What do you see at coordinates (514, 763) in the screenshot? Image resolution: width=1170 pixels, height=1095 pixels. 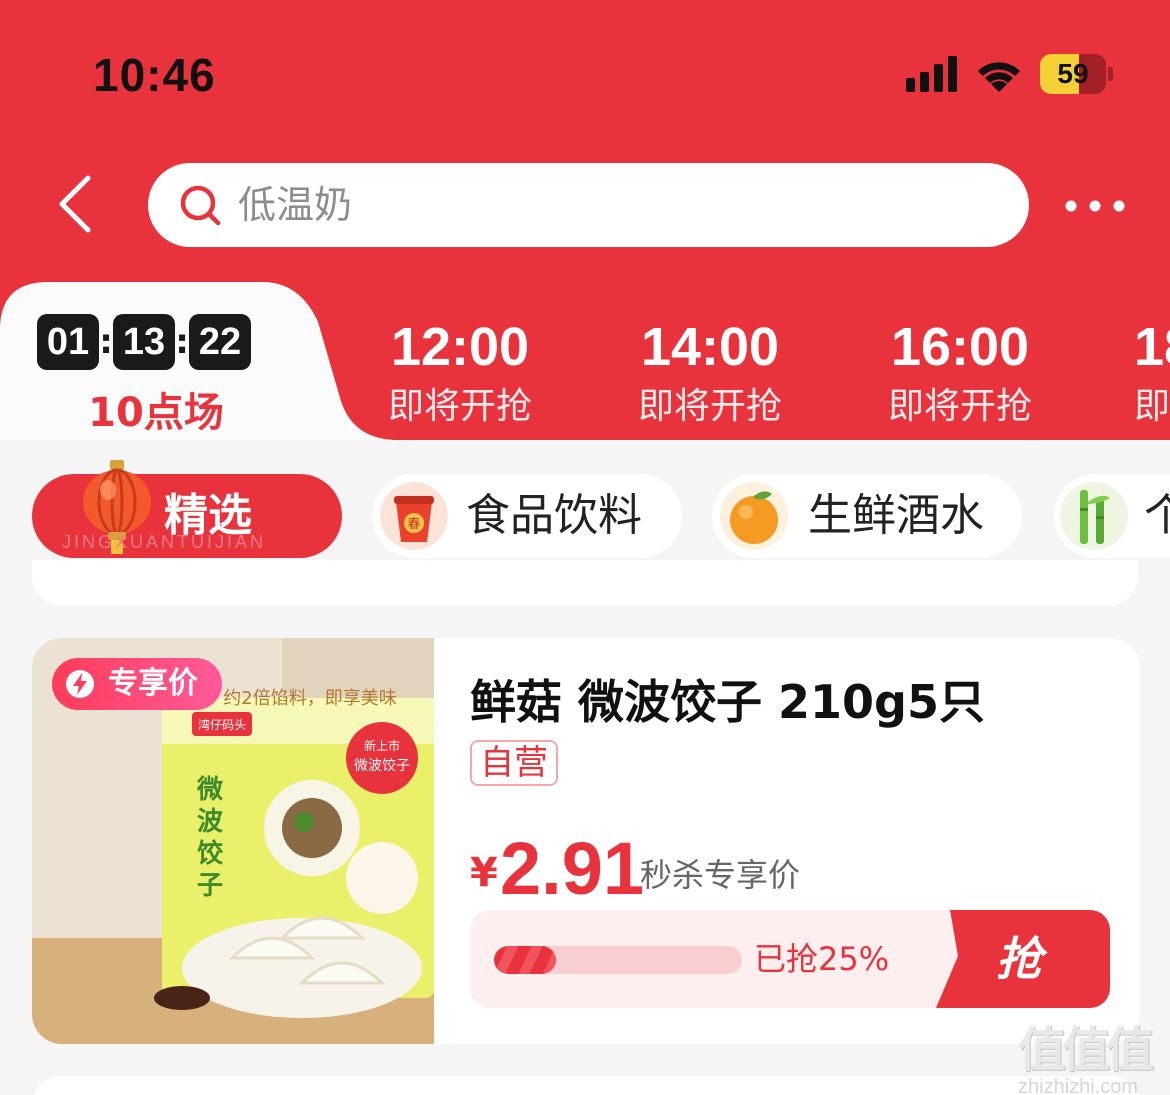 I see `self-operated-tag: 自营` at bounding box center [514, 763].